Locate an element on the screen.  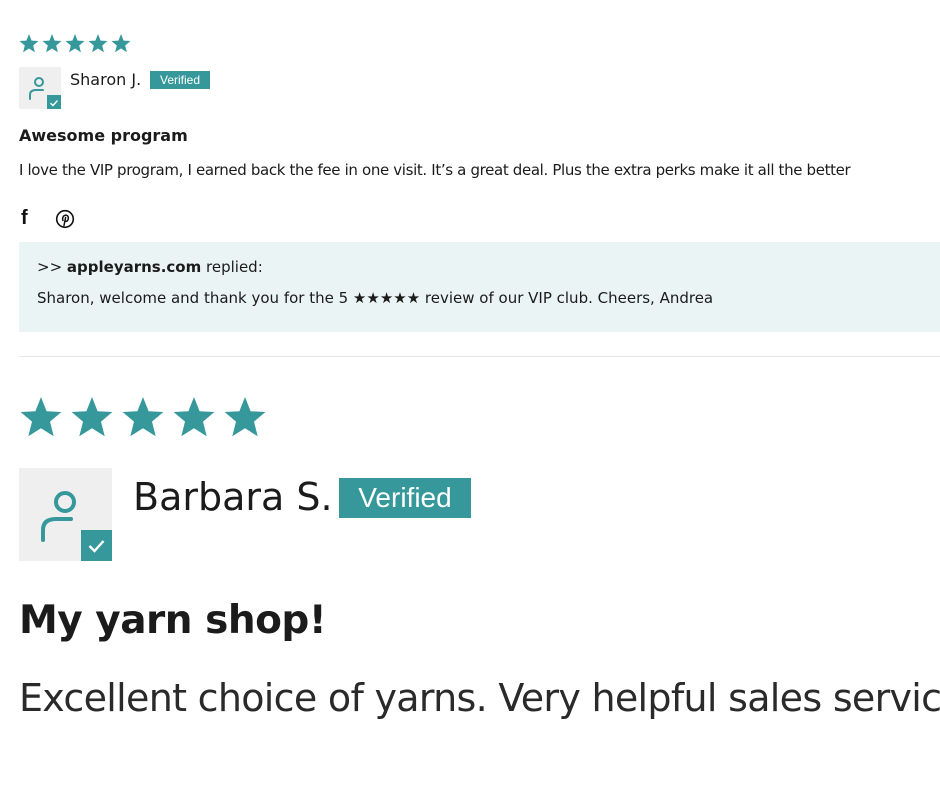
pinterest-icon is located at coordinates (65, 219).